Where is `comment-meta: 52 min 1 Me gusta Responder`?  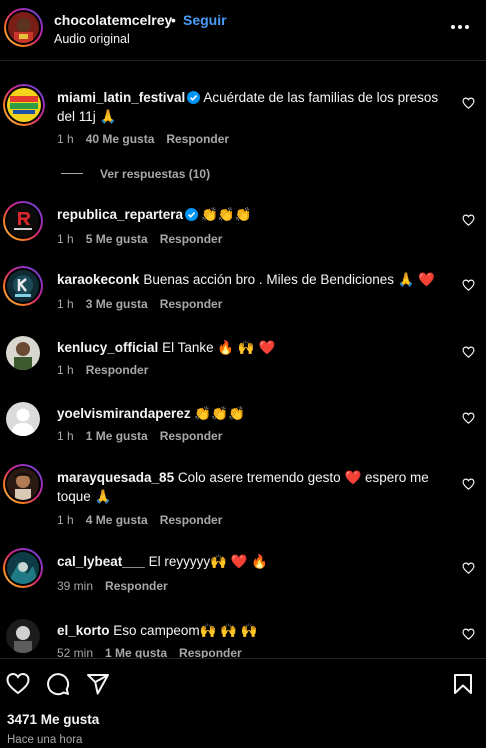
comment-meta: 52 min 1 Me gusta Responder is located at coordinates (149, 652).